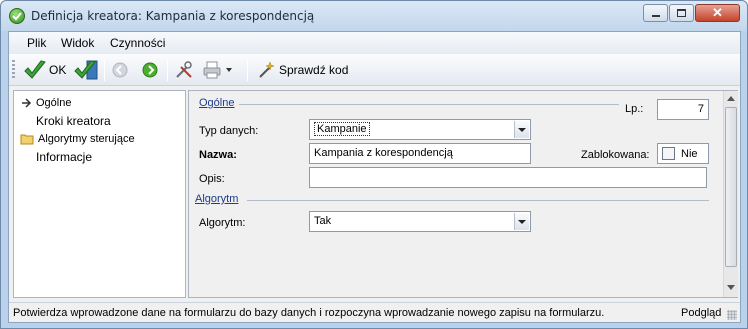  Describe the element at coordinates (54, 103) in the screenshot. I see `tree-item-label: Ogólne` at that location.